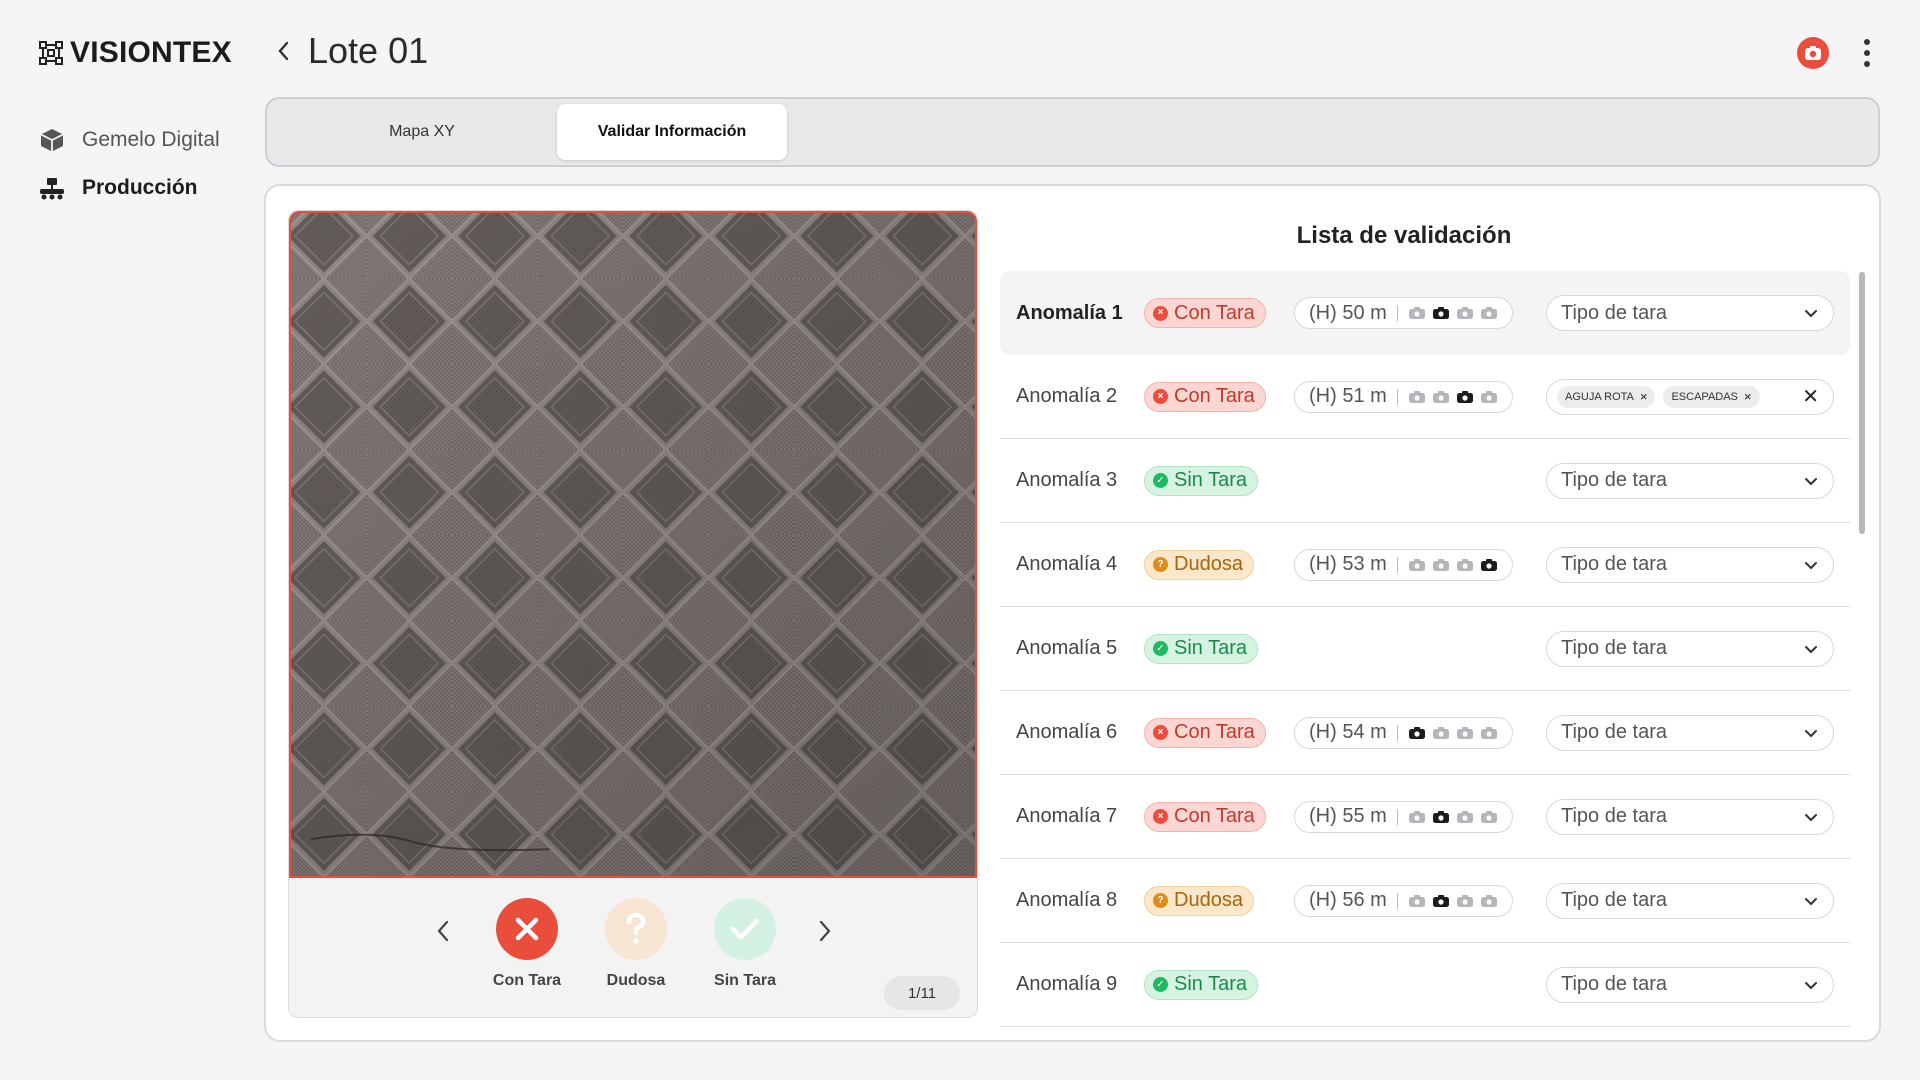  I want to click on position-camera-selector: (H) 50 m, so click(1403, 313).